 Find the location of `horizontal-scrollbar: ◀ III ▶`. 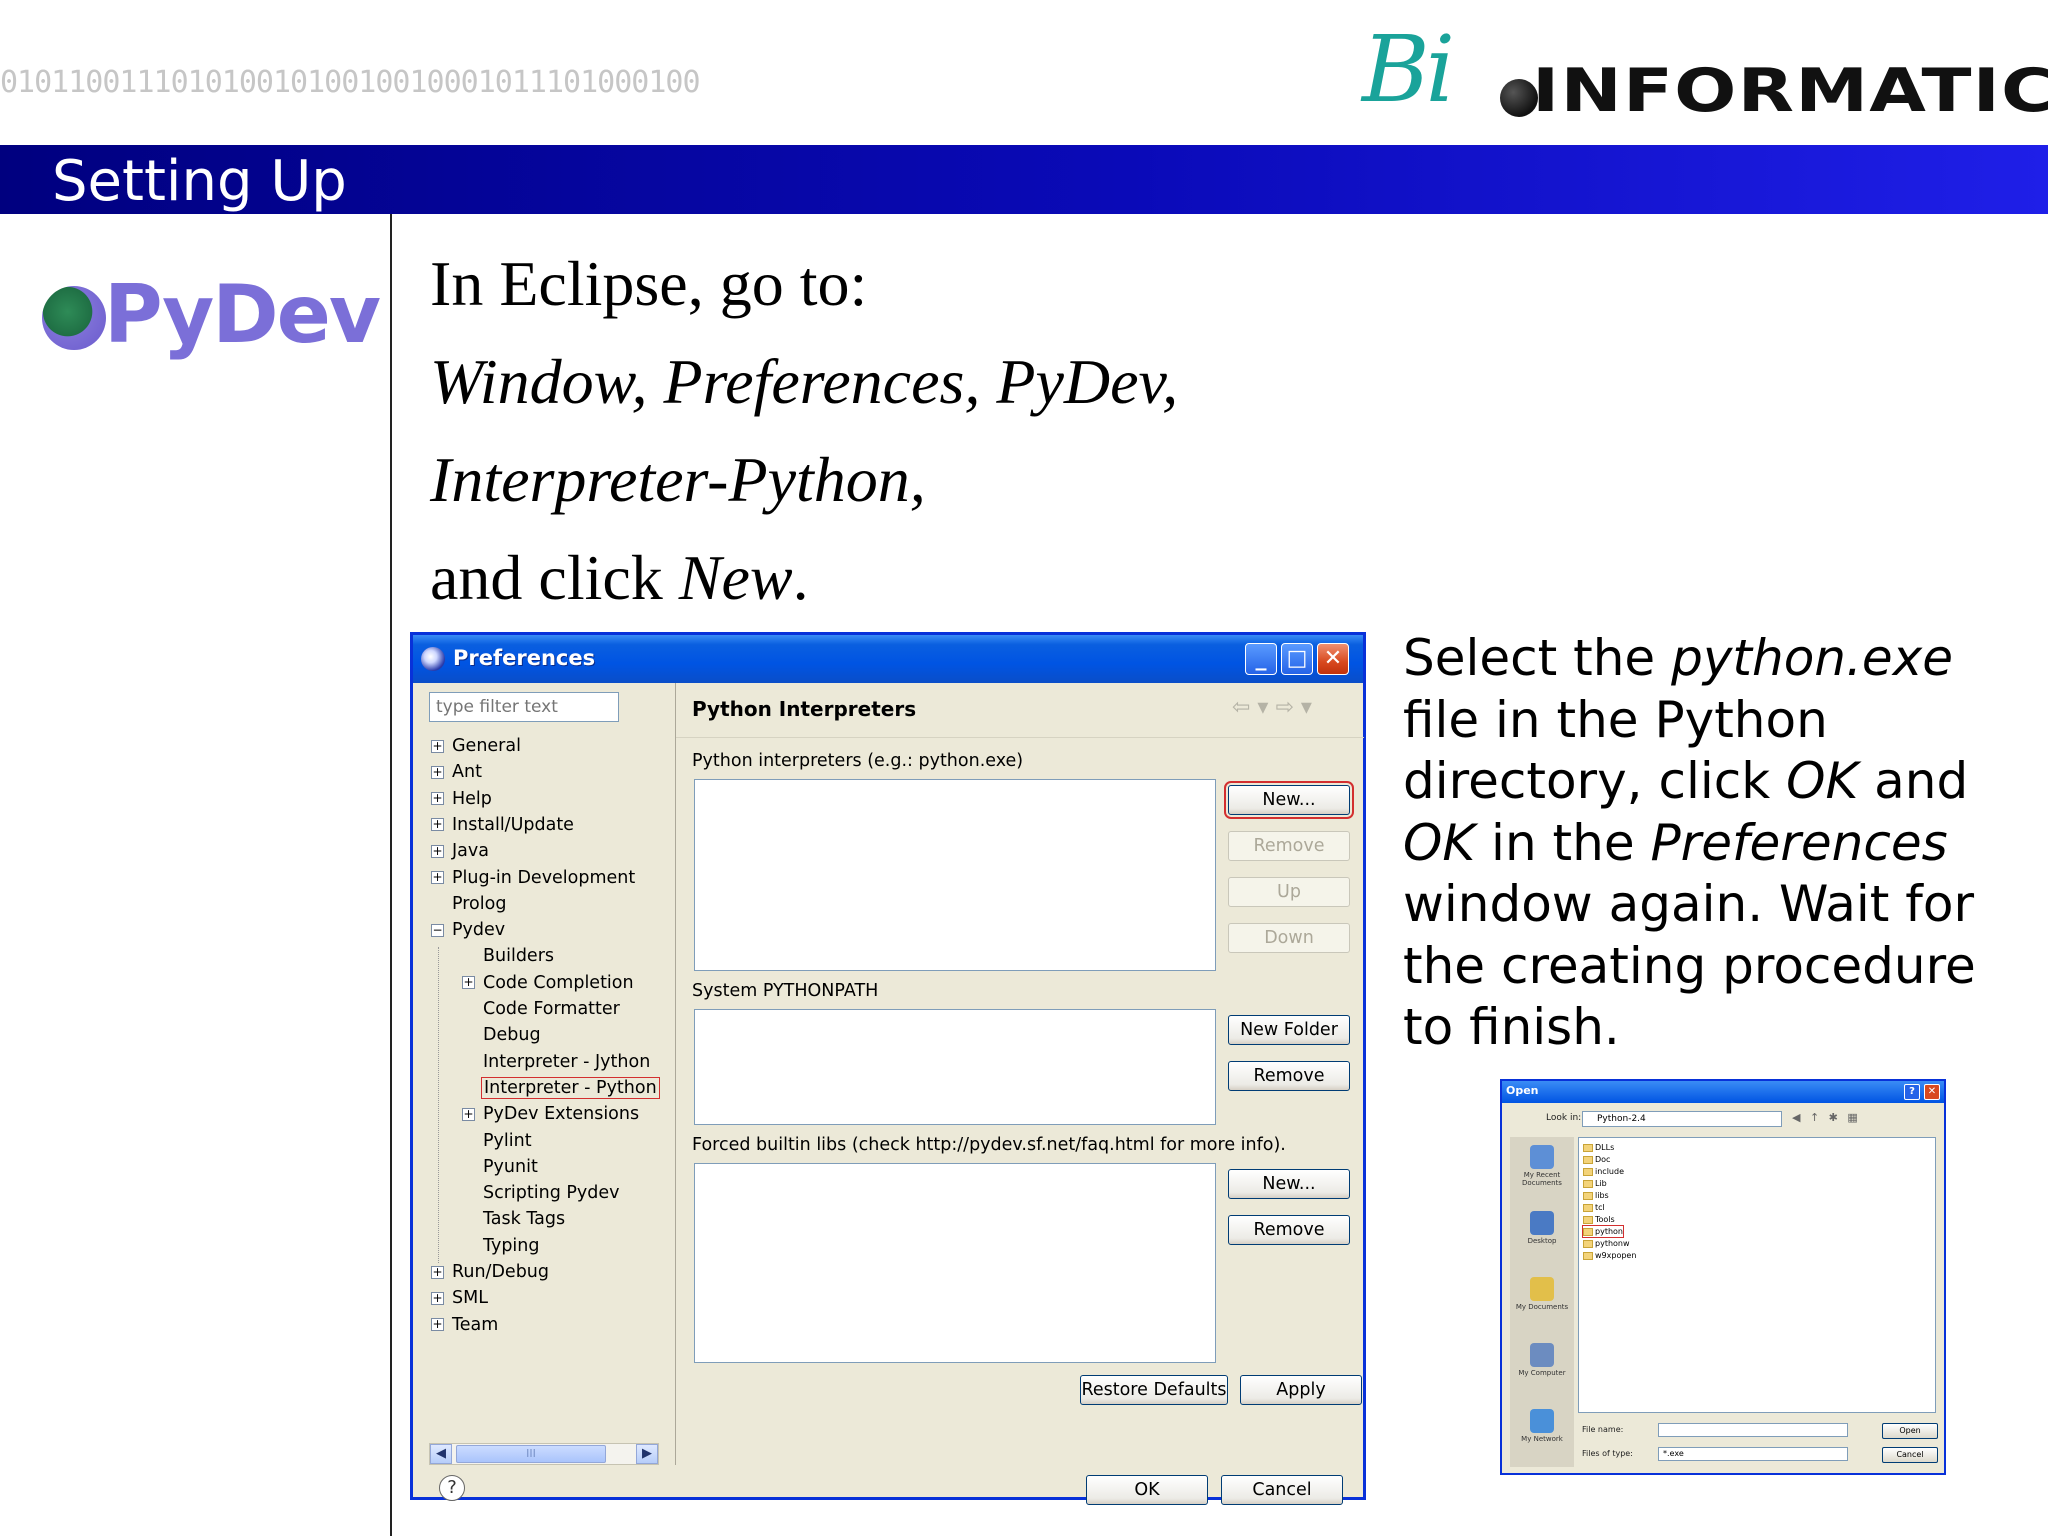

horizontal-scrollbar: ◀ III ▶ is located at coordinates (544, 1454).